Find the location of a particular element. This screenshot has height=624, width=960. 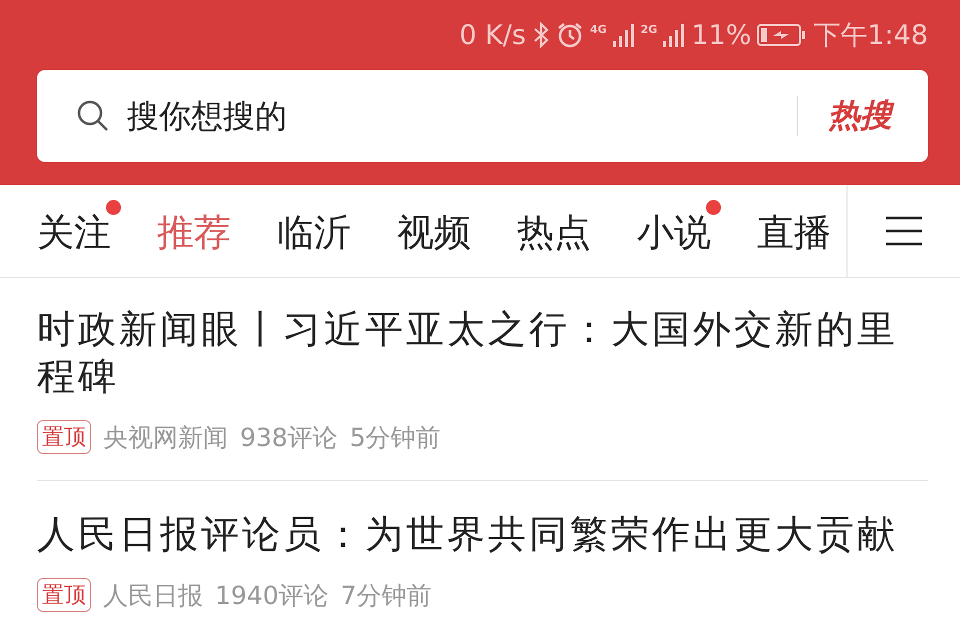

bluetooth-icon is located at coordinates (541, 35).